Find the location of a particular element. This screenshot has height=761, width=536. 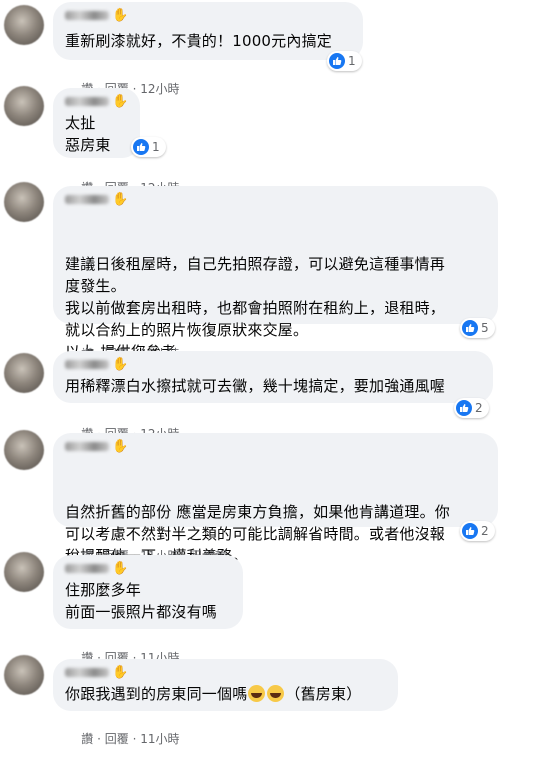

comment-bubble: ✋ 用稀釋漂白水擦拭就可去黴，幾十塊搞定，要加強通風喔 is located at coordinates (273, 377).